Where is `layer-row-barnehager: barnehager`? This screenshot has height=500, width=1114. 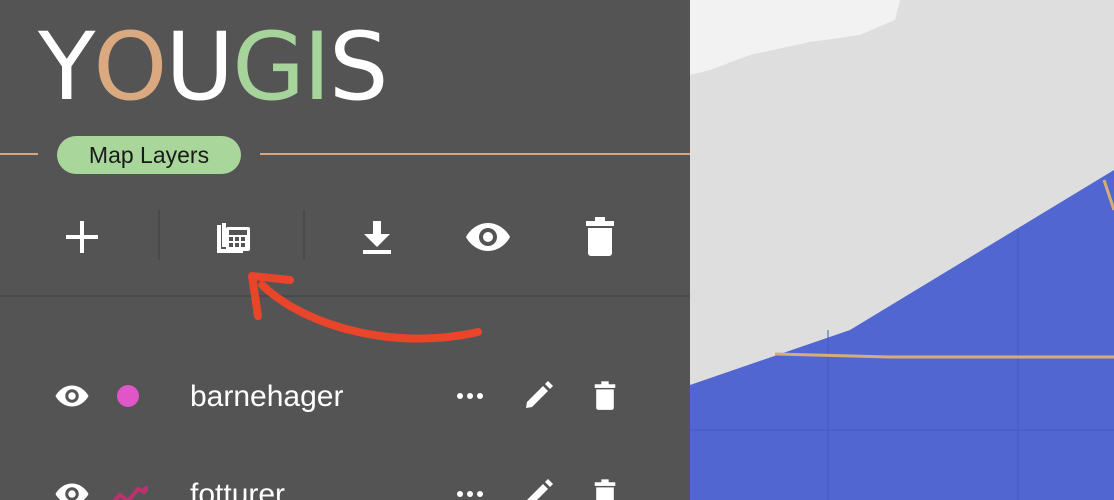
layer-row-barnehager: barnehager is located at coordinates (345, 396).